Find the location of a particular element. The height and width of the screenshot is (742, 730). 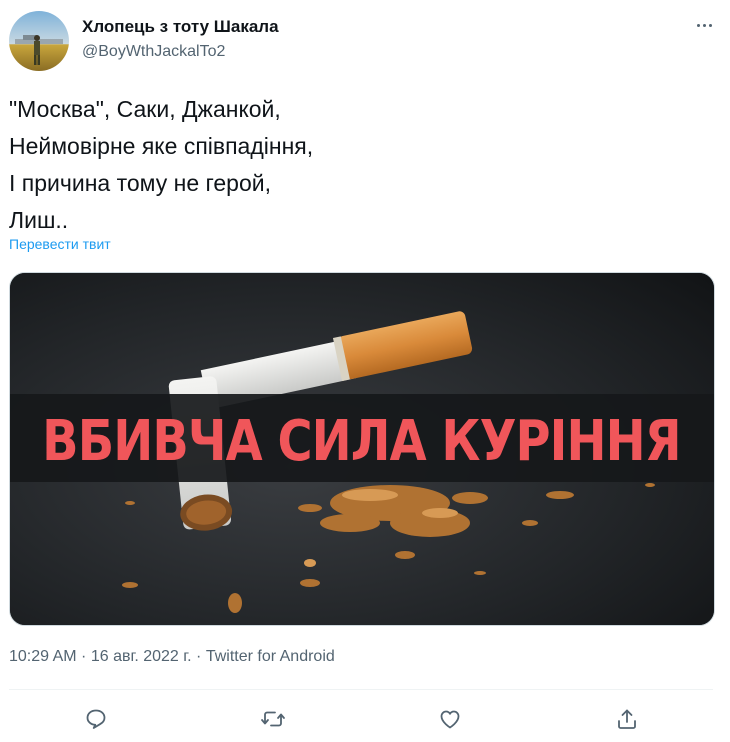

share-icon is located at coordinates (627, 719).